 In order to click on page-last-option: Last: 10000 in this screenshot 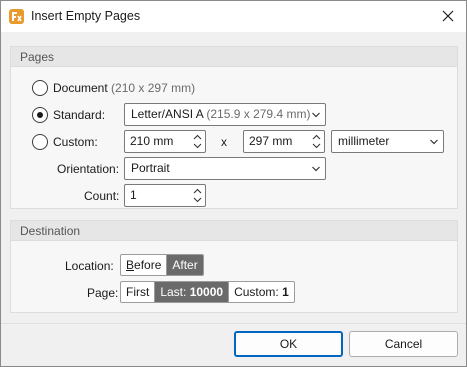, I will do `click(191, 292)`.